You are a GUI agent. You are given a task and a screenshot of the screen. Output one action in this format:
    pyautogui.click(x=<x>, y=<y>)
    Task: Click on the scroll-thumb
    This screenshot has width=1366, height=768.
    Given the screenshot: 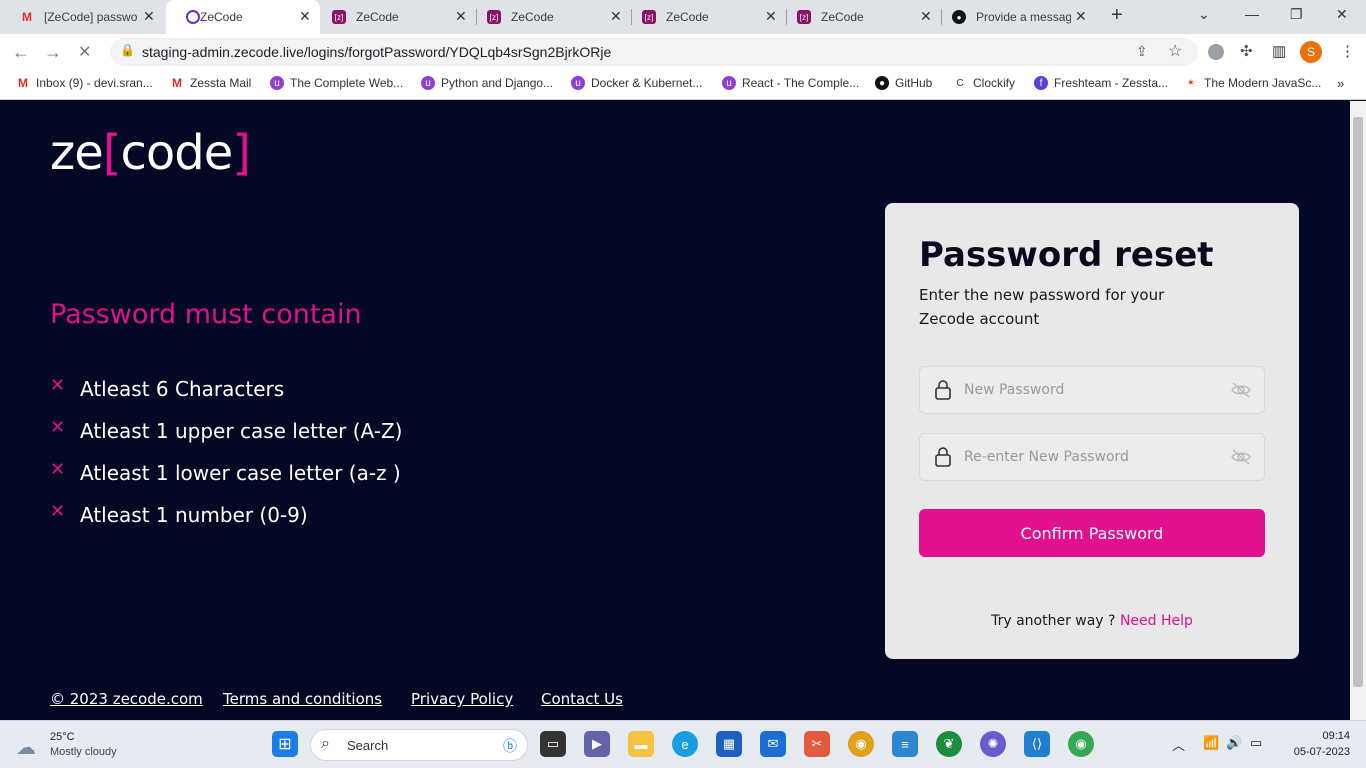 What is the action you would take?
    pyautogui.click(x=1358, y=402)
    